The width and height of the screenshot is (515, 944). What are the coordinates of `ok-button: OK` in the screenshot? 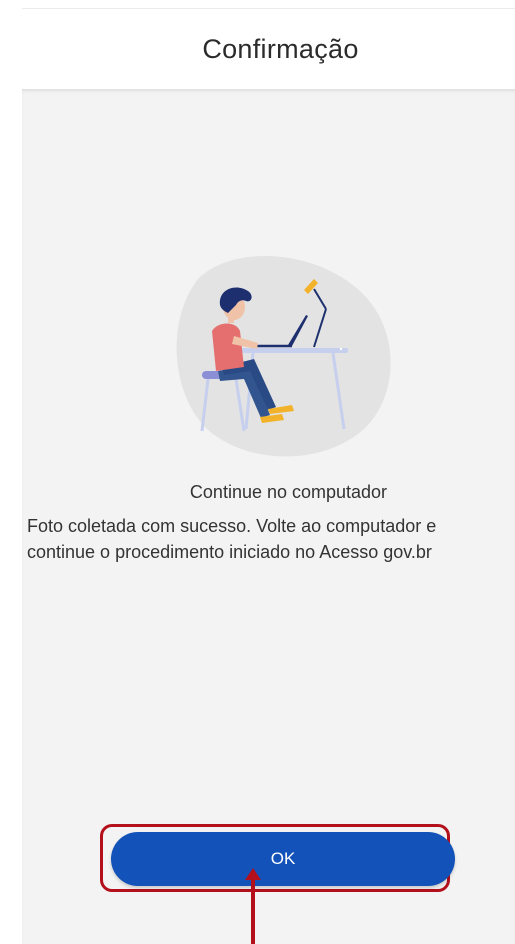 It's located at (283, 859).